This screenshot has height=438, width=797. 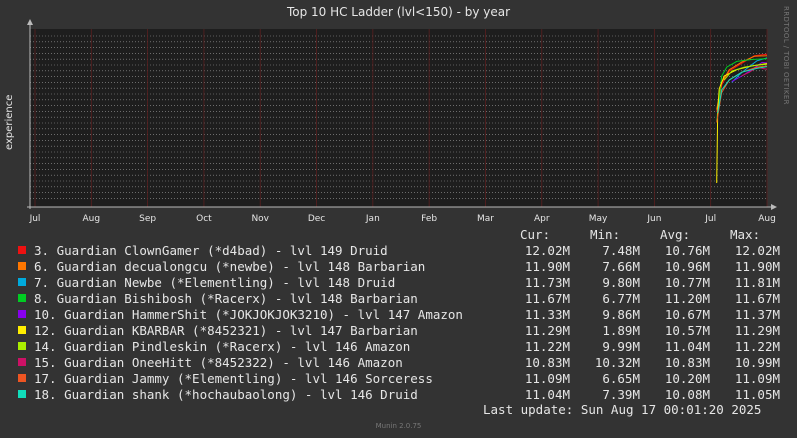 I want to click on legend-cur: 12.02M, so click(x=547, y=250).